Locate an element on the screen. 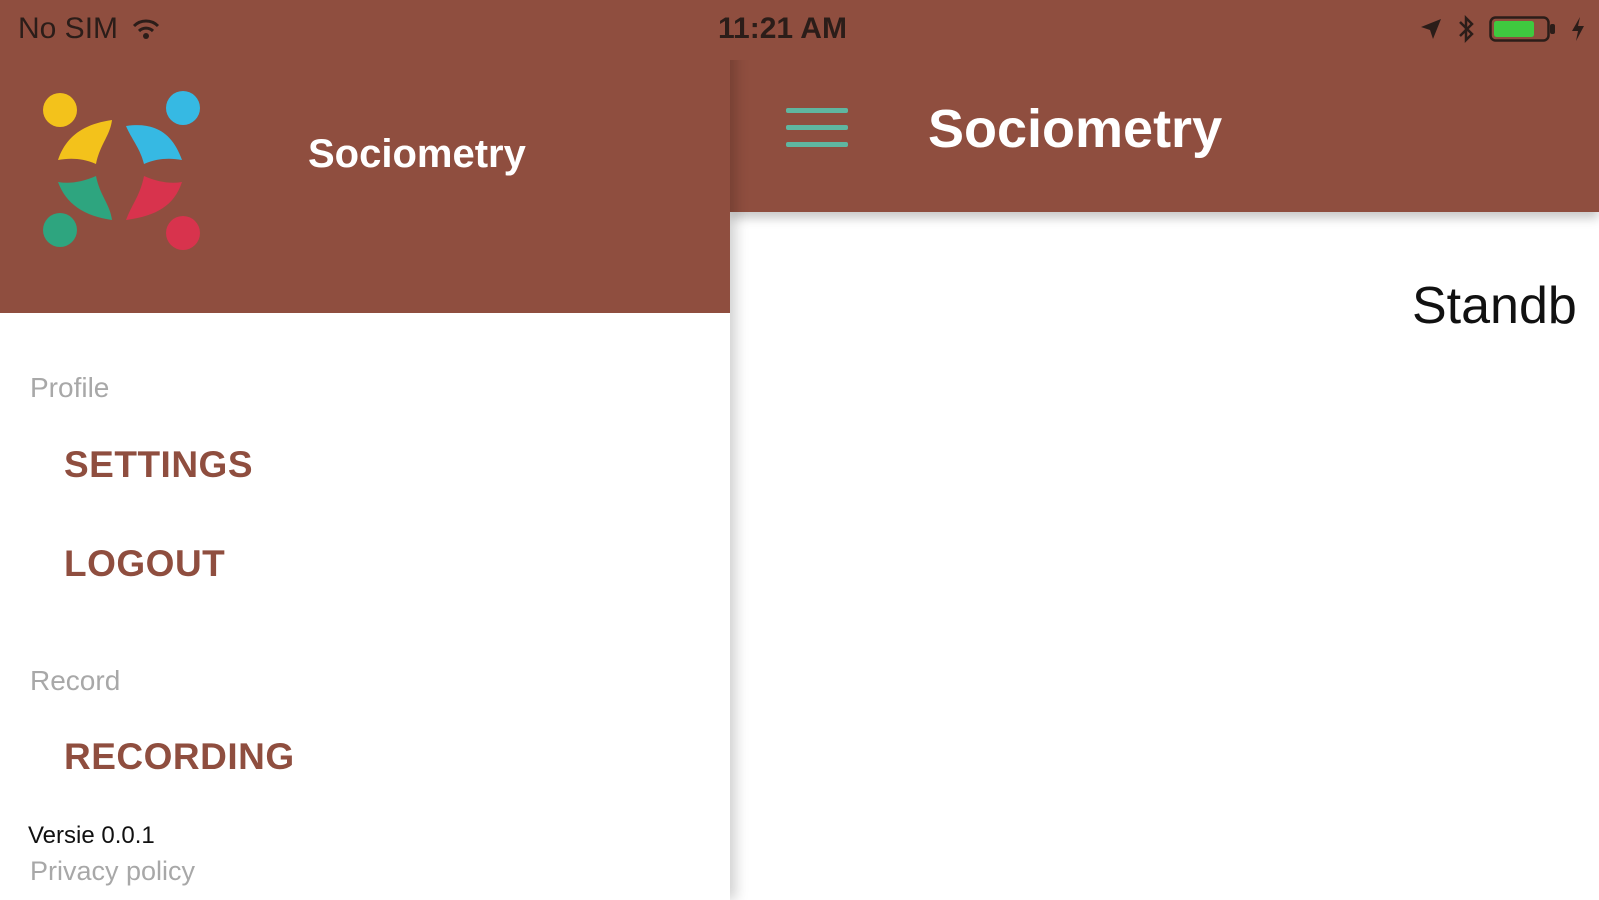  clock: 11:21 AM is located at coordinates (782, 28).